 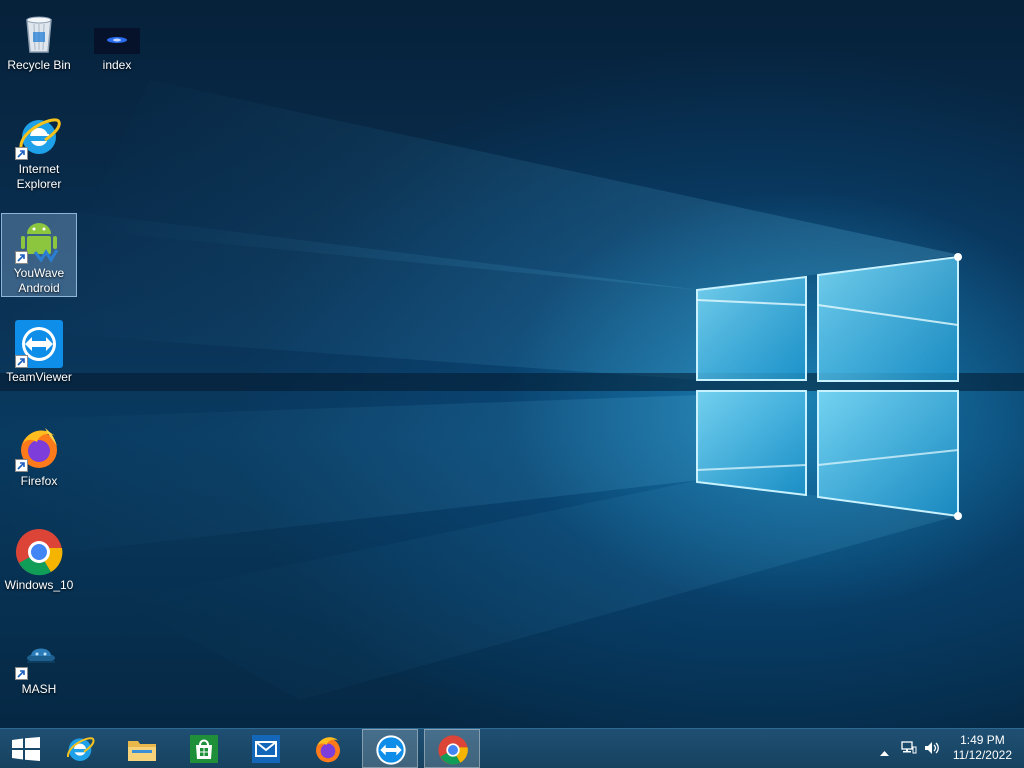 I want to click on taskbar-chrome, so click(x=452, y=748).